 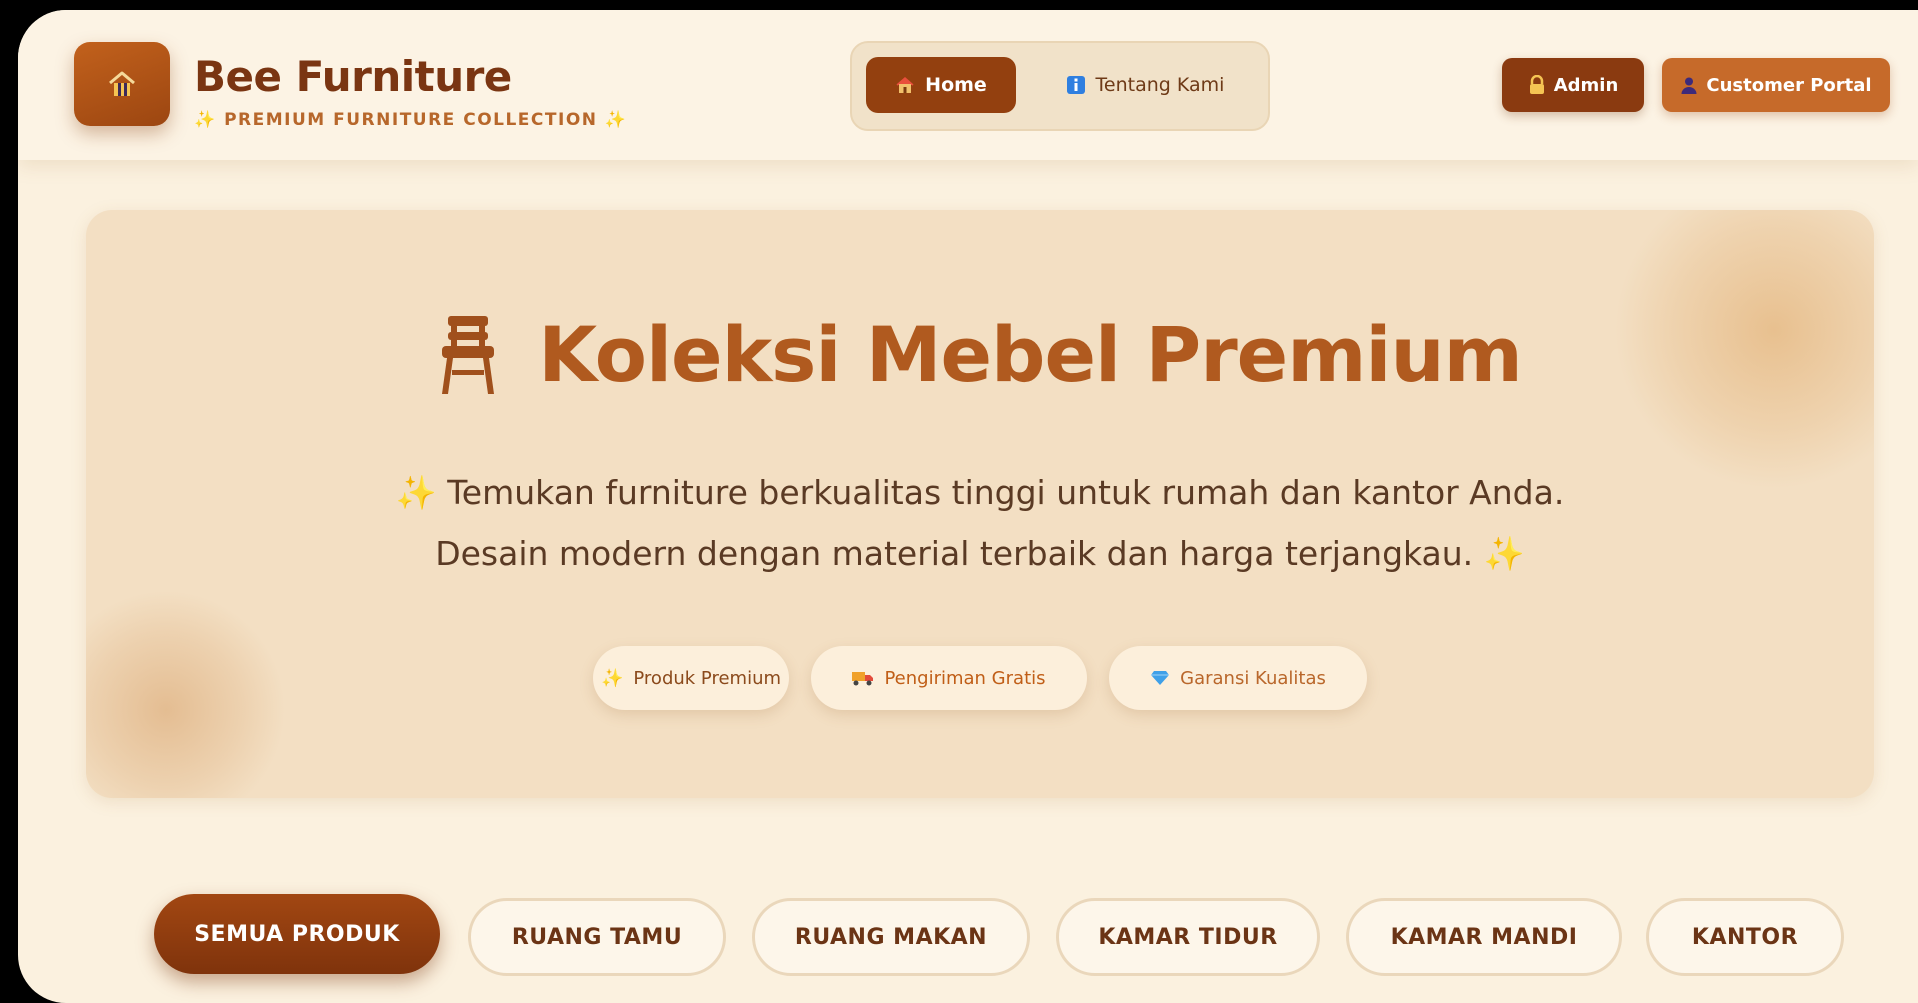 I want to click on feature-badge-warranty: Garansi Kualitas, so click(x=1238, y=678).